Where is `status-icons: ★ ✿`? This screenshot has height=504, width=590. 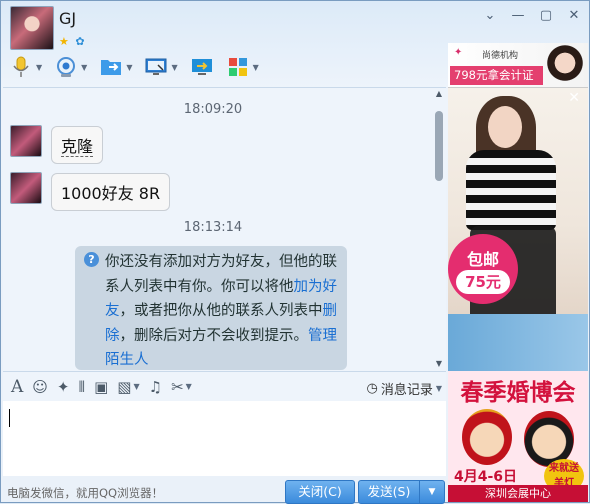 status-icons: ★ ✿ is located at coordinates (72, 41).